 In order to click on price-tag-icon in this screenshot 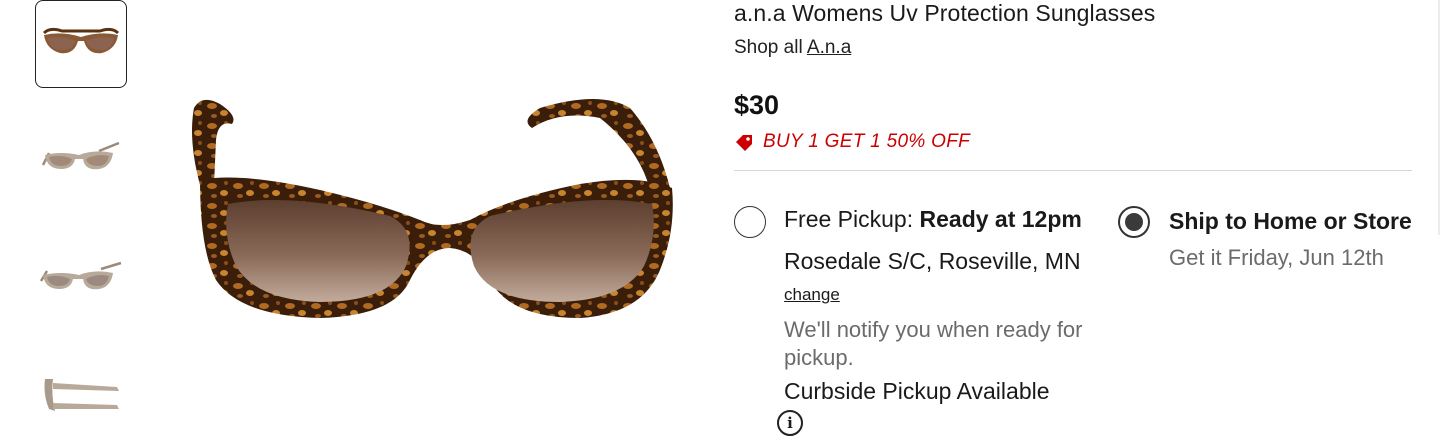, I will do `click(744, 143)`.